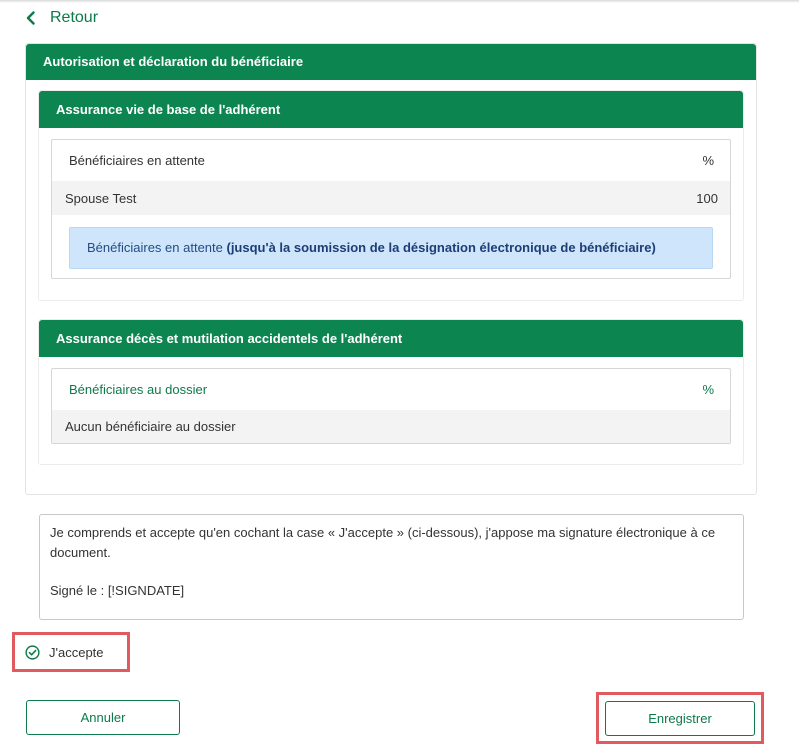 This screenshot has height=751, width=799. What do you see at coordinates (74, 17) in the screenshot?
I see `back-label: Retour` at bounding box center [74, 17].